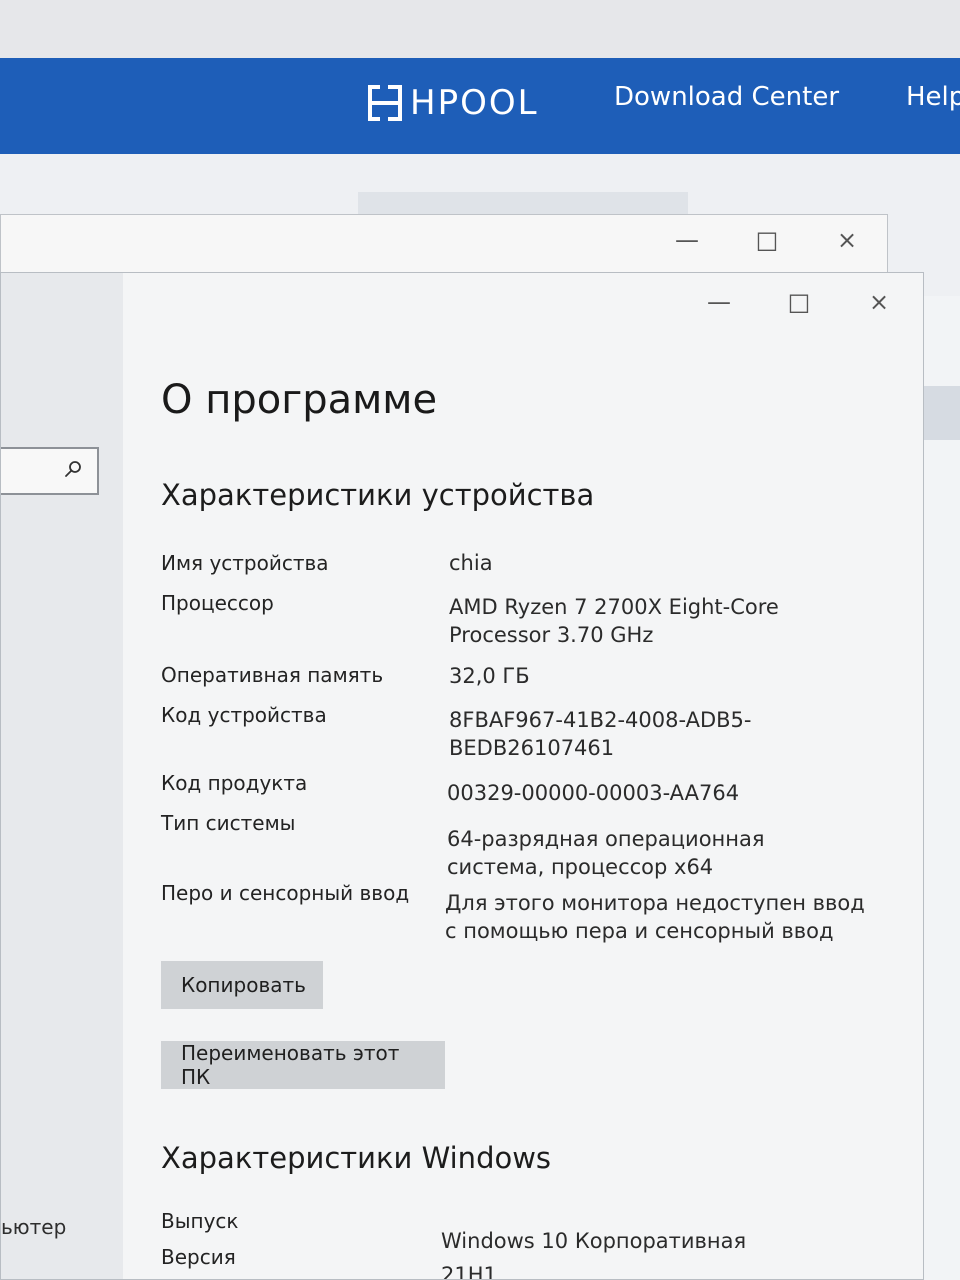  What do you see at coordinates (303, 1065) in the screenshot?
I see `rename-pc-button: Переименовать этот ПК` at bounding box center [303, 1065].